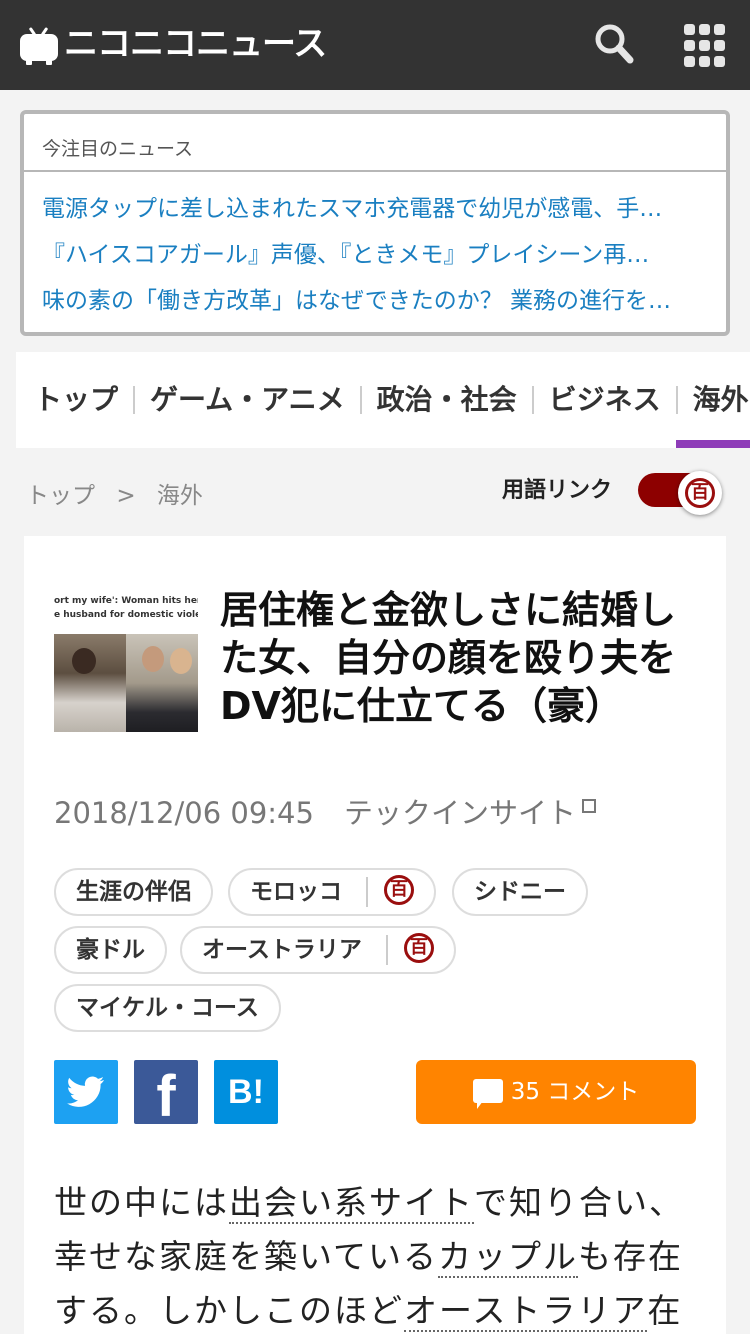 The width and height of the screenshot is (750, 1334). I want to click on tv-logo-icon, so click(39, 45).